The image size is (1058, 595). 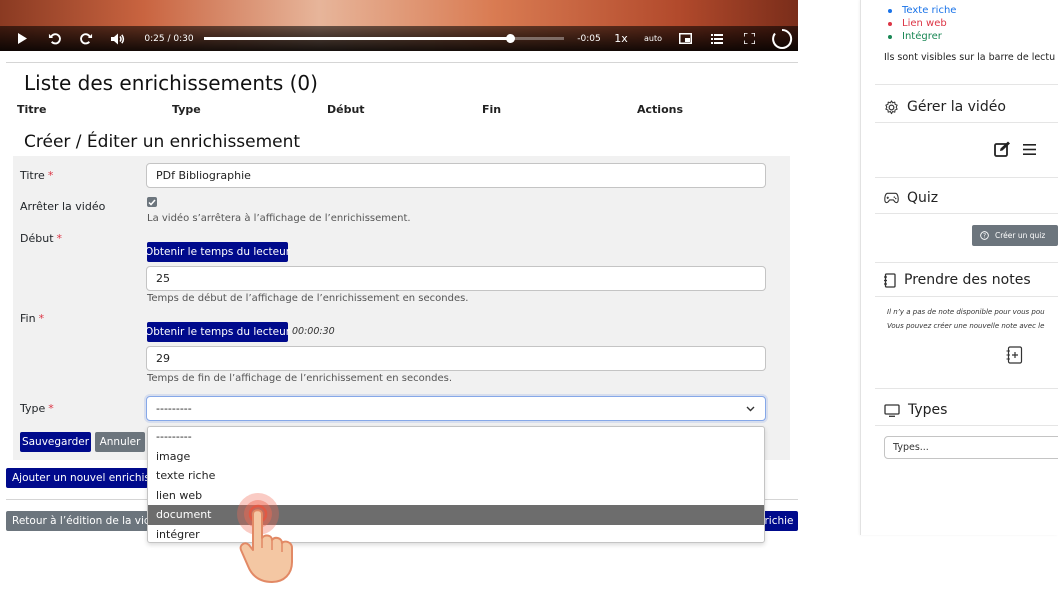 What do you see at coordinates (456, 437) in the screenshot?
I see `type-option-empty: ---------` at bounding box center [456, 437].